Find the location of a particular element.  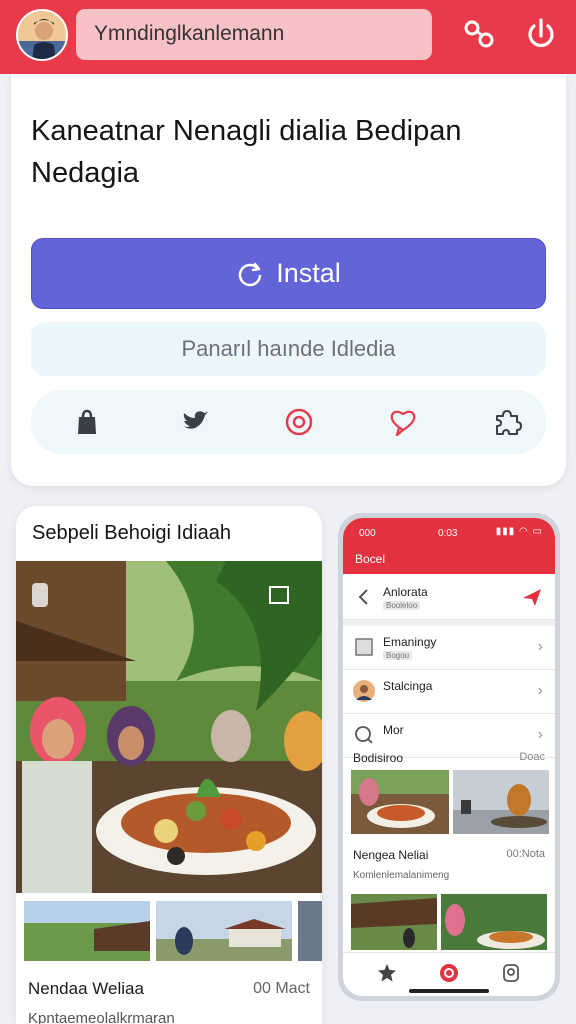

article-subtitle: Kpntaemeolalkrmaran is located at coordinates (101, 1017).